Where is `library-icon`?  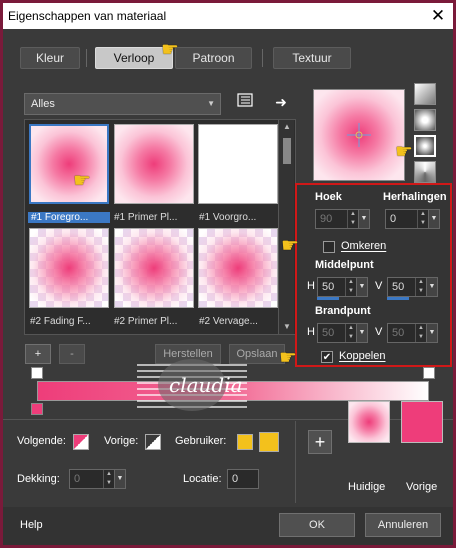 library-icon is located at coordinates (245, 102).